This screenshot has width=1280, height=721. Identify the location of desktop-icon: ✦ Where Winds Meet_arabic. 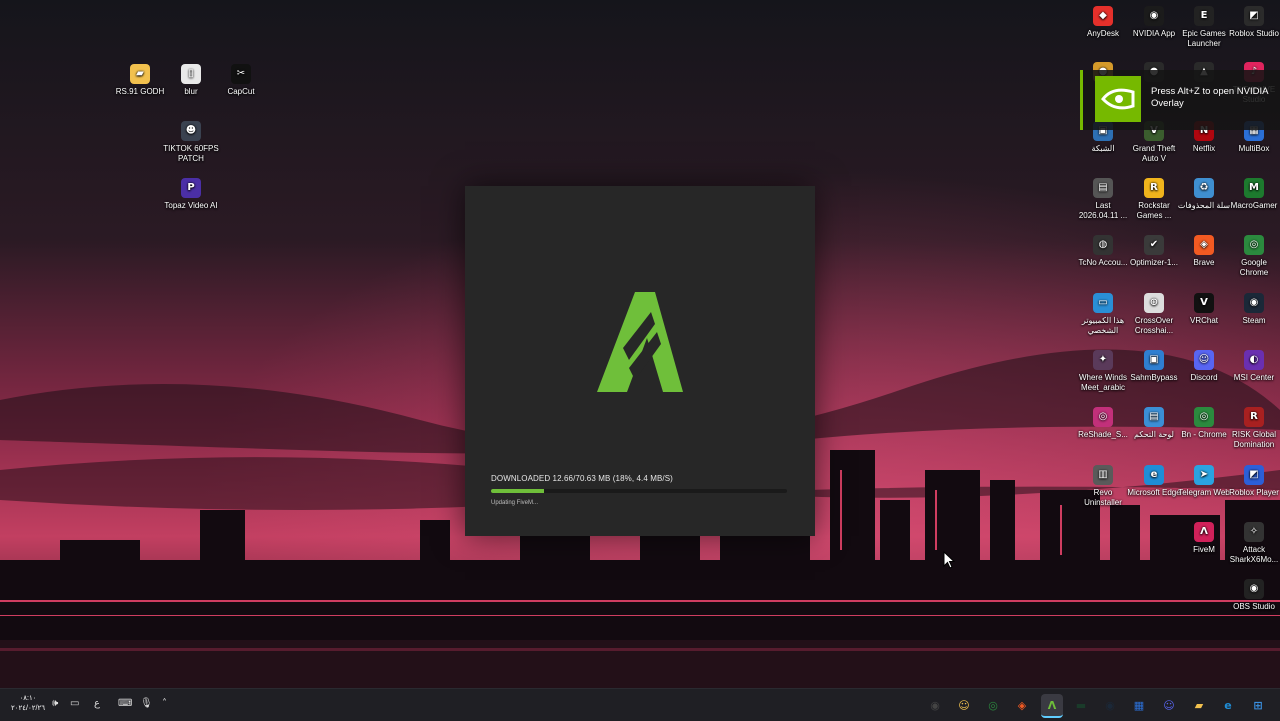
(1103, 371).